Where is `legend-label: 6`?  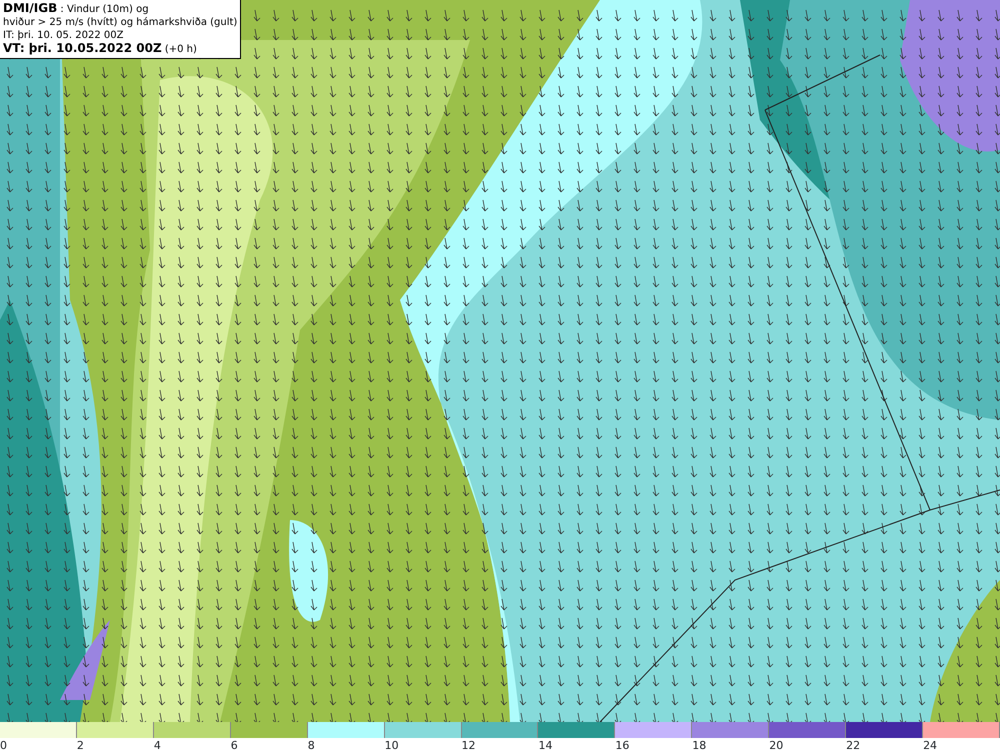
legend-label: 6 is located at coordinates (234, 745).